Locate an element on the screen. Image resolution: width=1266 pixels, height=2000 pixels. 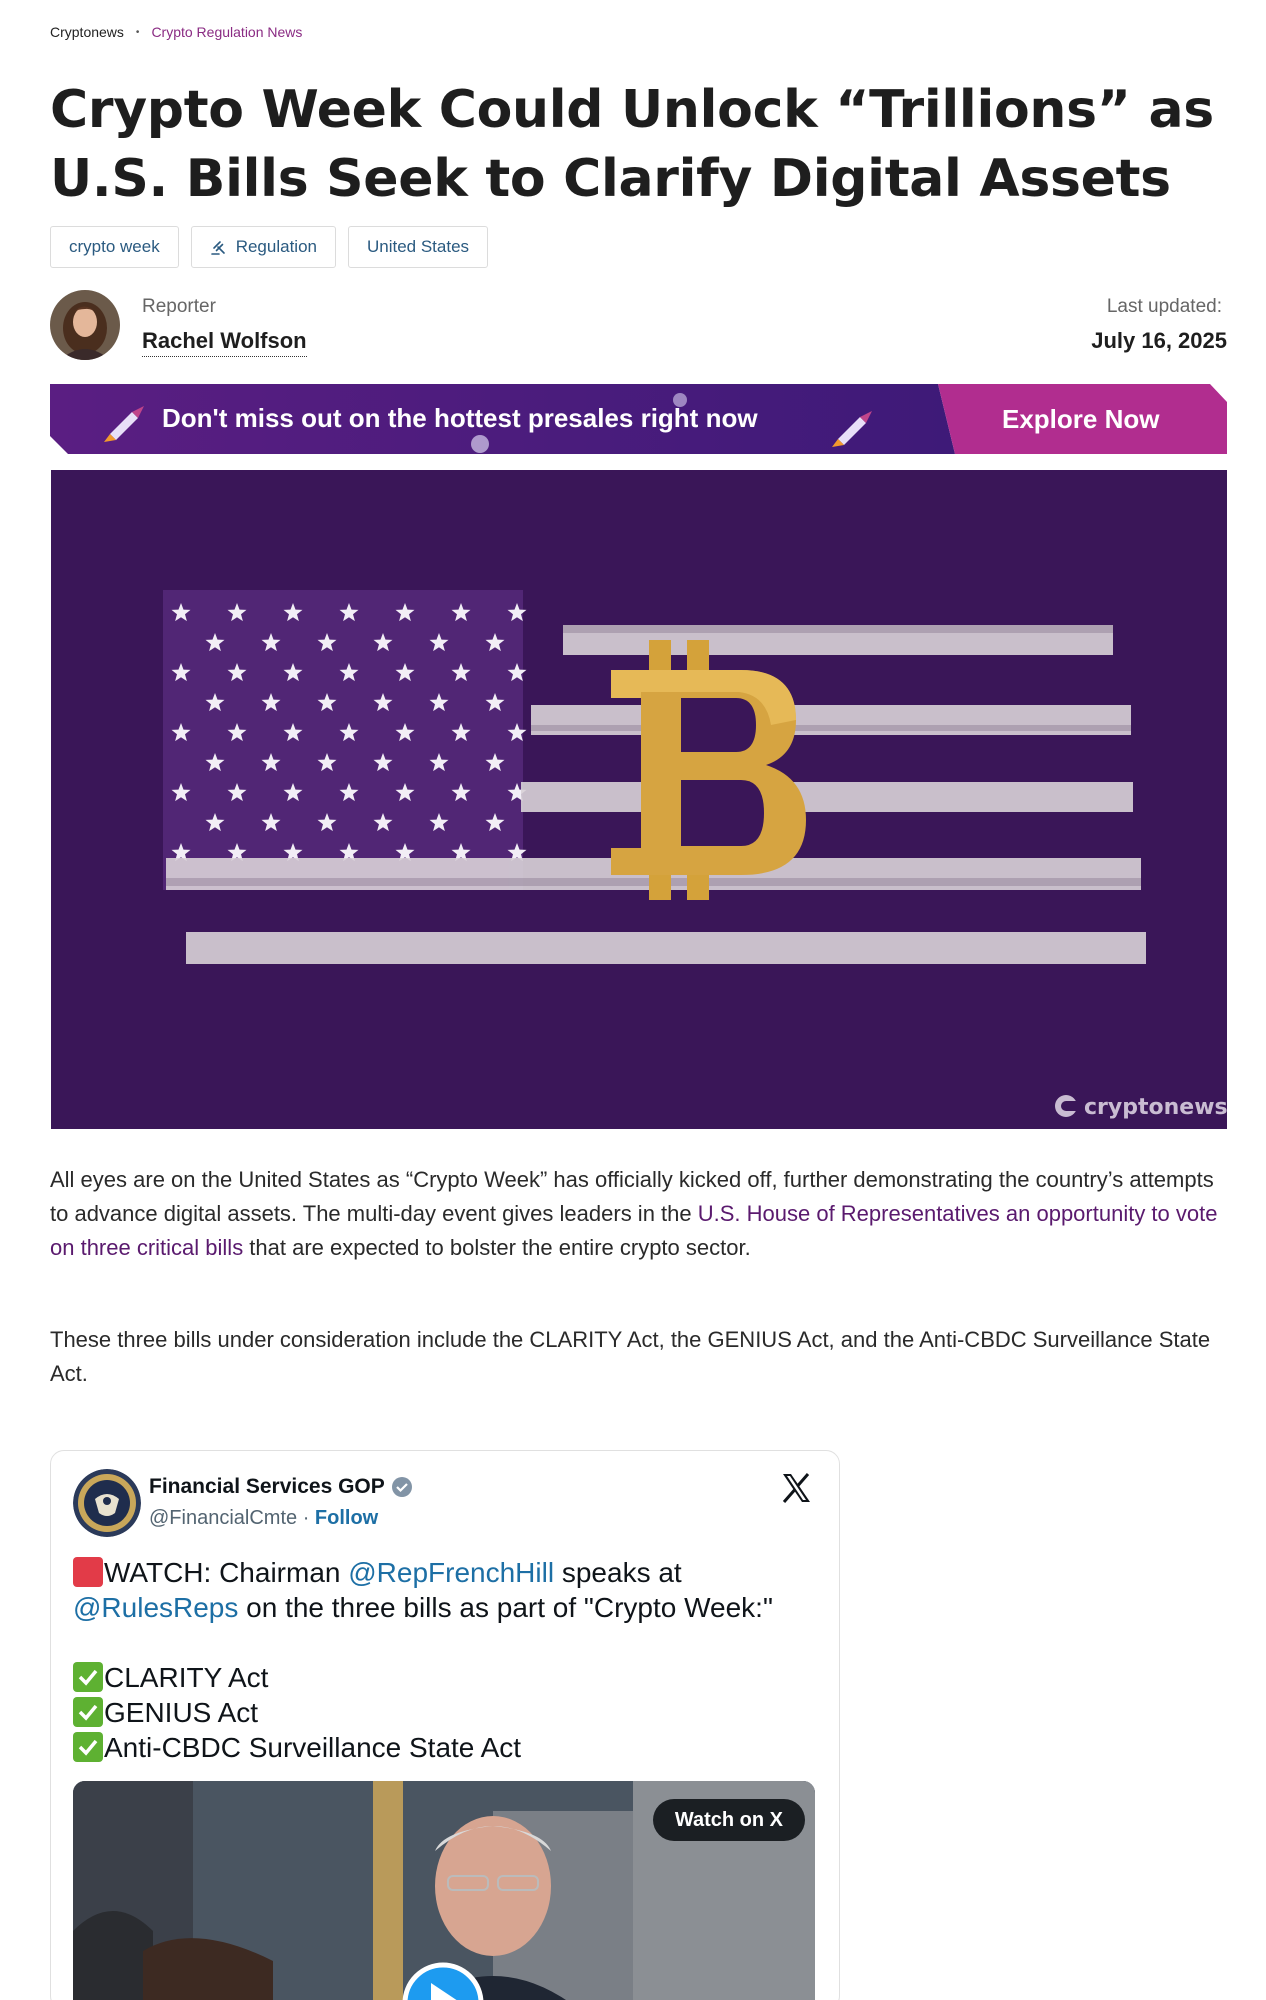
gavel-icon is located at coordinates (217, 248).